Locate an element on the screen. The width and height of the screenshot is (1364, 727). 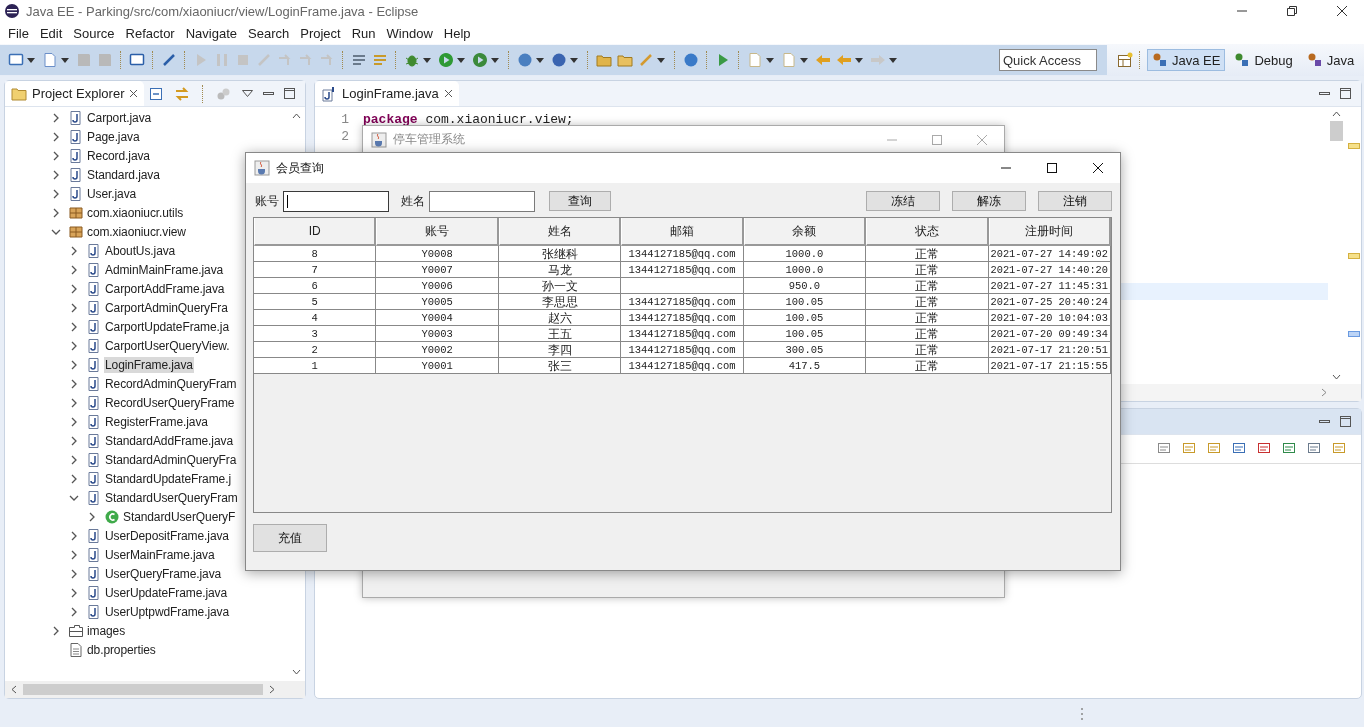
tree-item: StandardUserQueryF is located at coordinates (179, 516).